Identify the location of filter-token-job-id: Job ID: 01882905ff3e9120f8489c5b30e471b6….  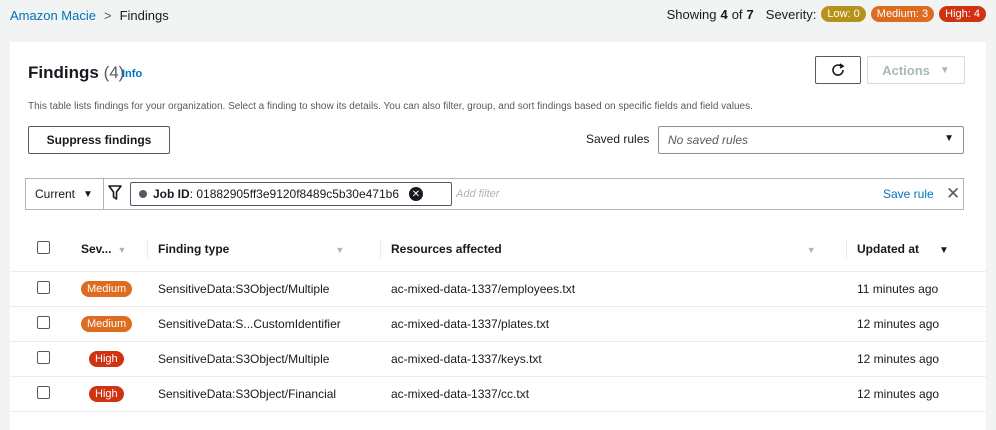
(291, 194).